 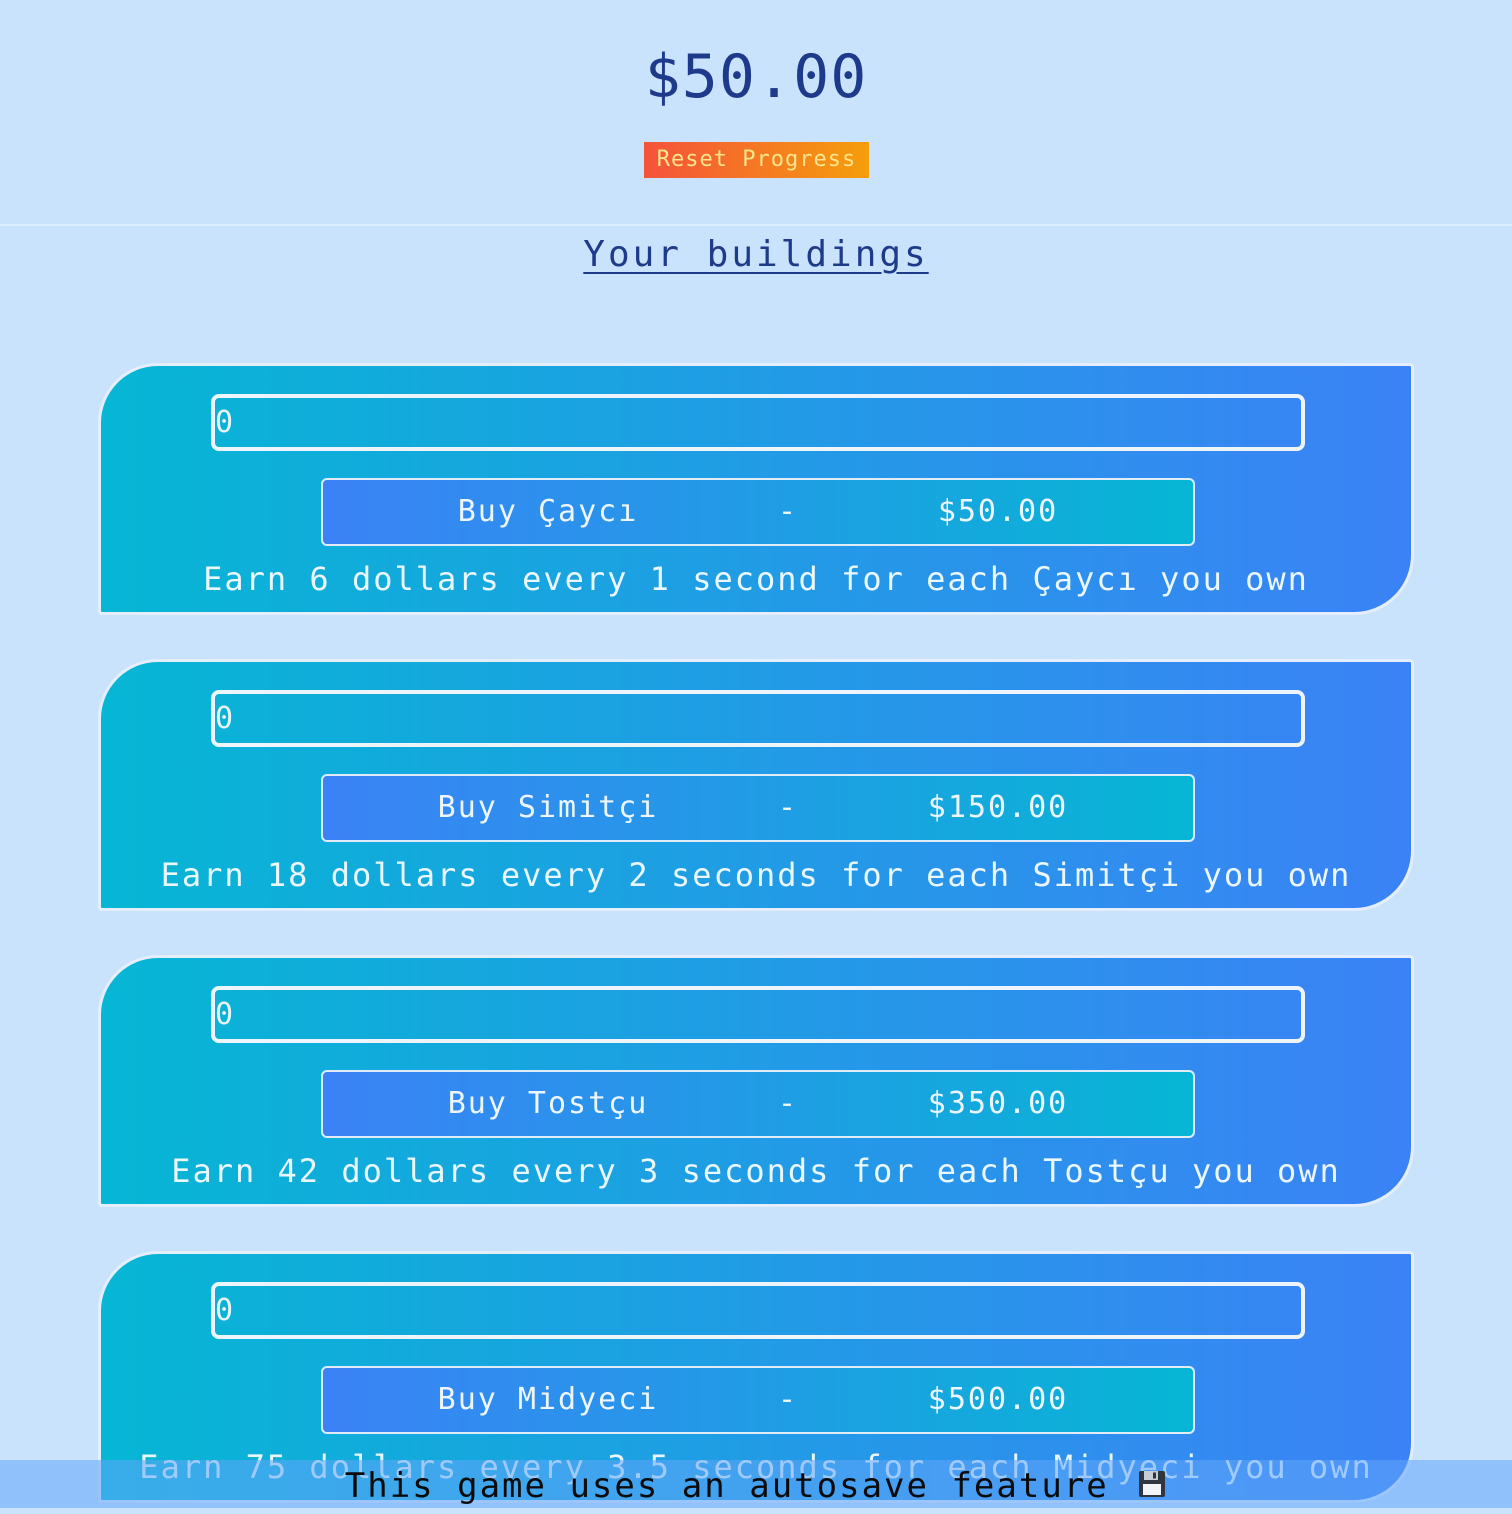 I want to click on buy-button-price: $350.00, so click(x=998, y=1103).